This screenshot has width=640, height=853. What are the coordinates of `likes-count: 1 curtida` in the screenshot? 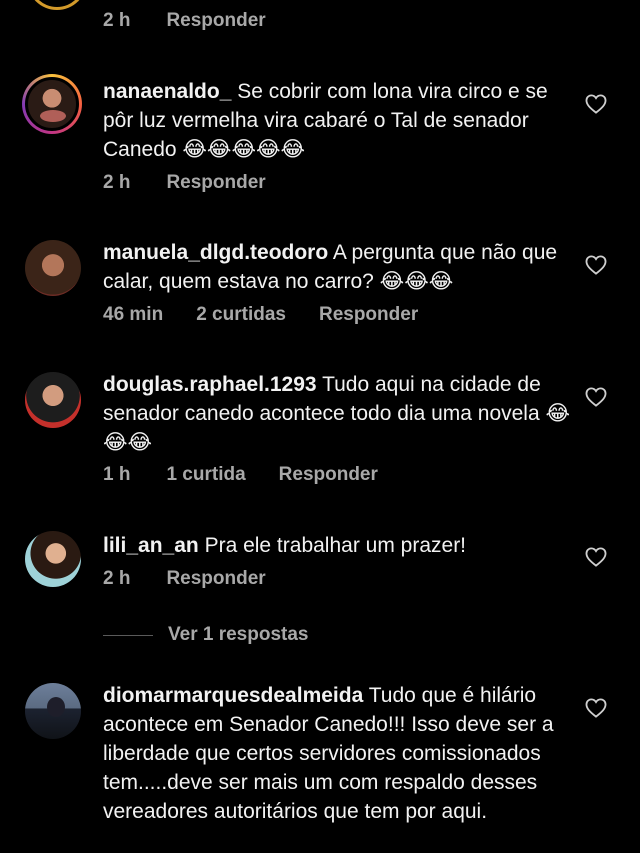 It's located at (205, 475).